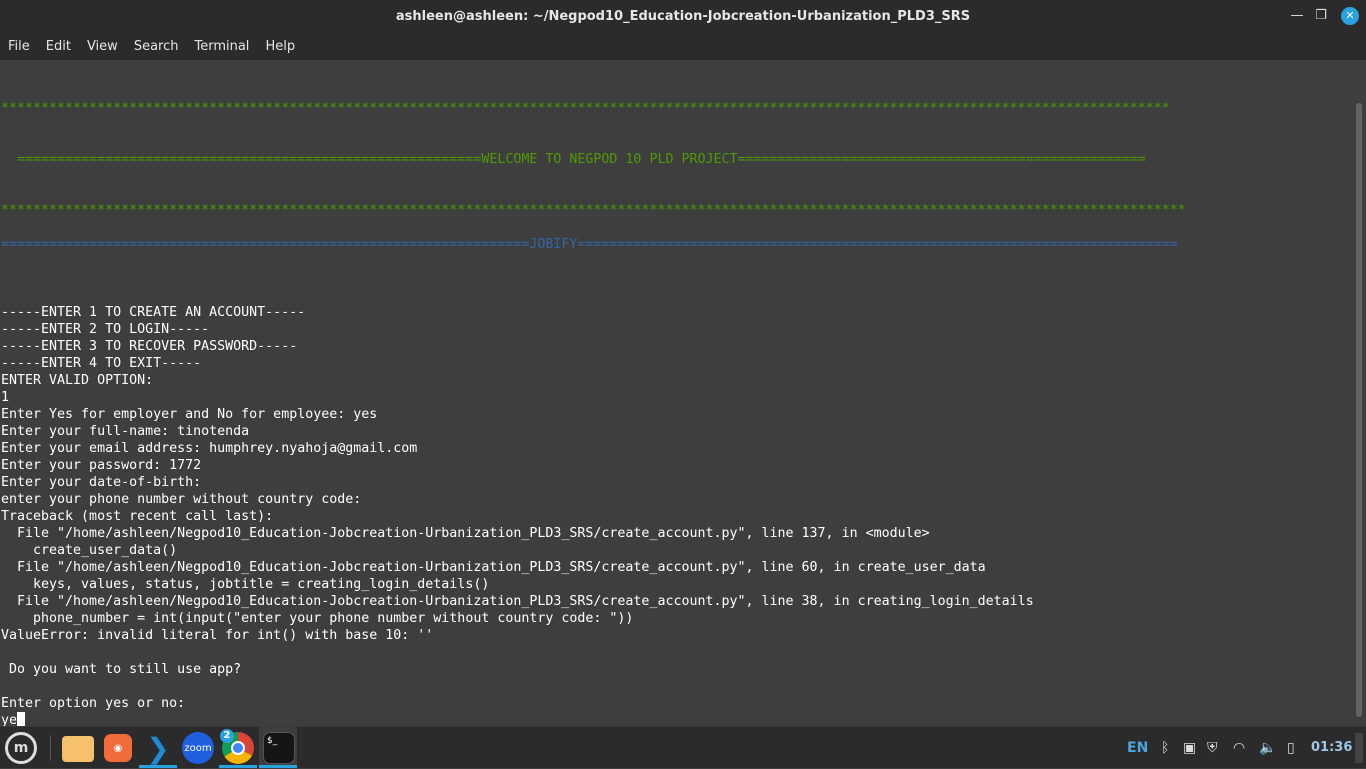 This screenshot has width=1366, height=769. What do you see at coordinates (101, 465) in the screenshot?
I see `terminal-line-text: Enter your password: 1772` at bounding box center [101, 465].